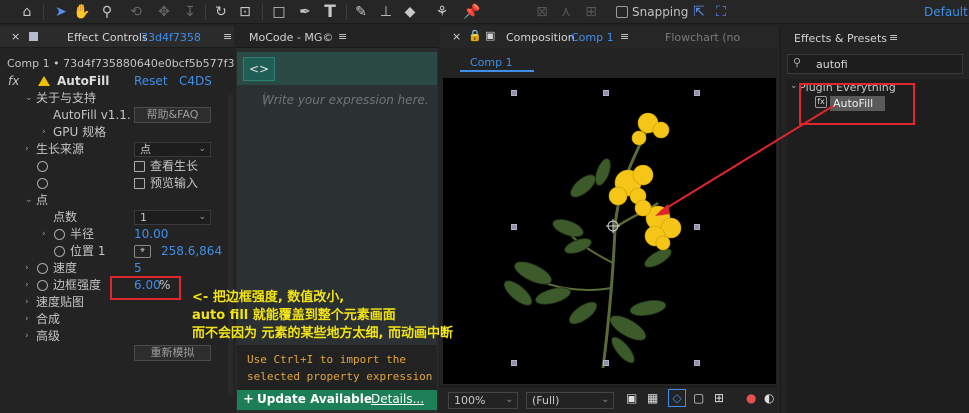 This screenshot has height=413, width=969. I want to click on edge-strength-highlight, so click(145, 288).